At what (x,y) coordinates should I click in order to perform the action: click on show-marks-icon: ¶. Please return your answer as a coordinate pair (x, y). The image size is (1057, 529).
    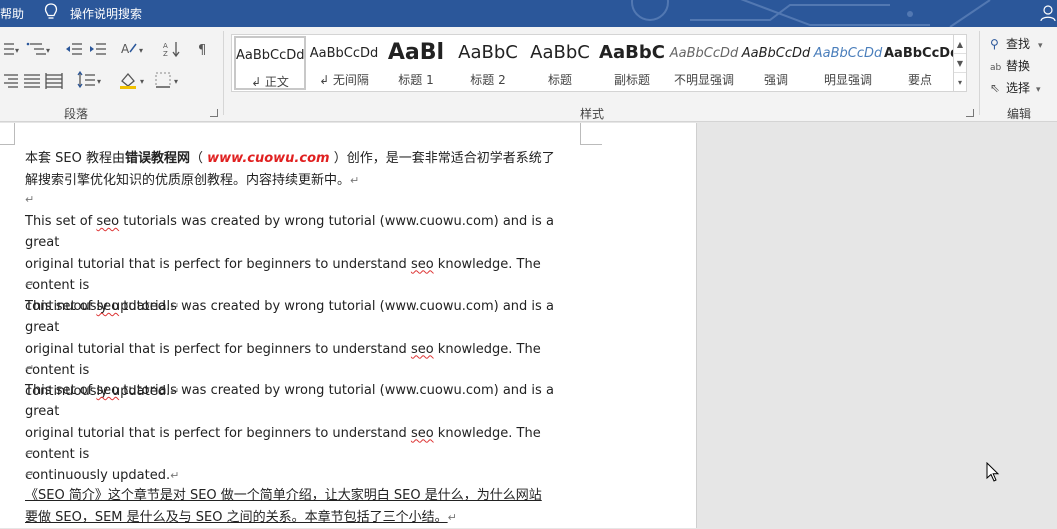
    Looking at the image, I should click on (204, 49).